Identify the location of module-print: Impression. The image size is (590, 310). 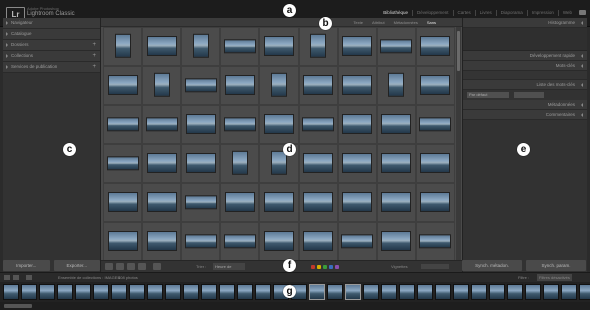
(542, 13).